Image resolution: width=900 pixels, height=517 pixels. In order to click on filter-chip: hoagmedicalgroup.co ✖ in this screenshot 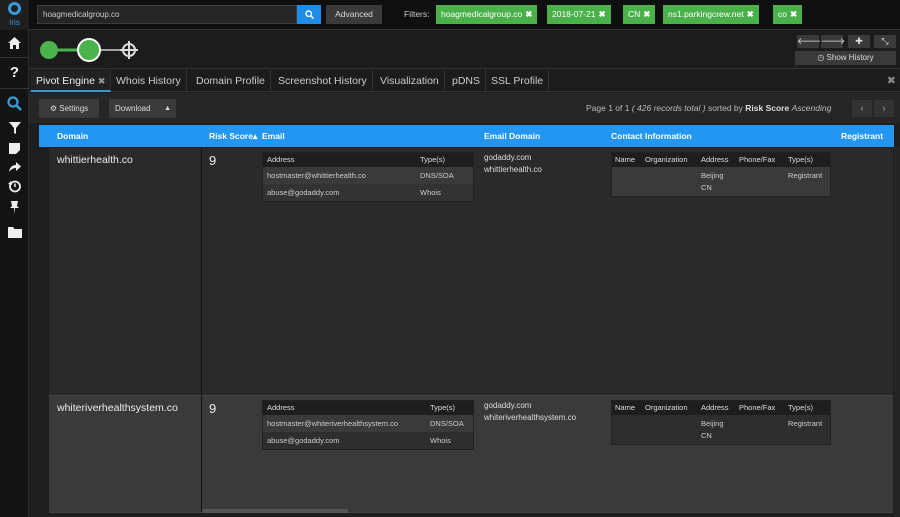, I will do `click(487, 14)`.